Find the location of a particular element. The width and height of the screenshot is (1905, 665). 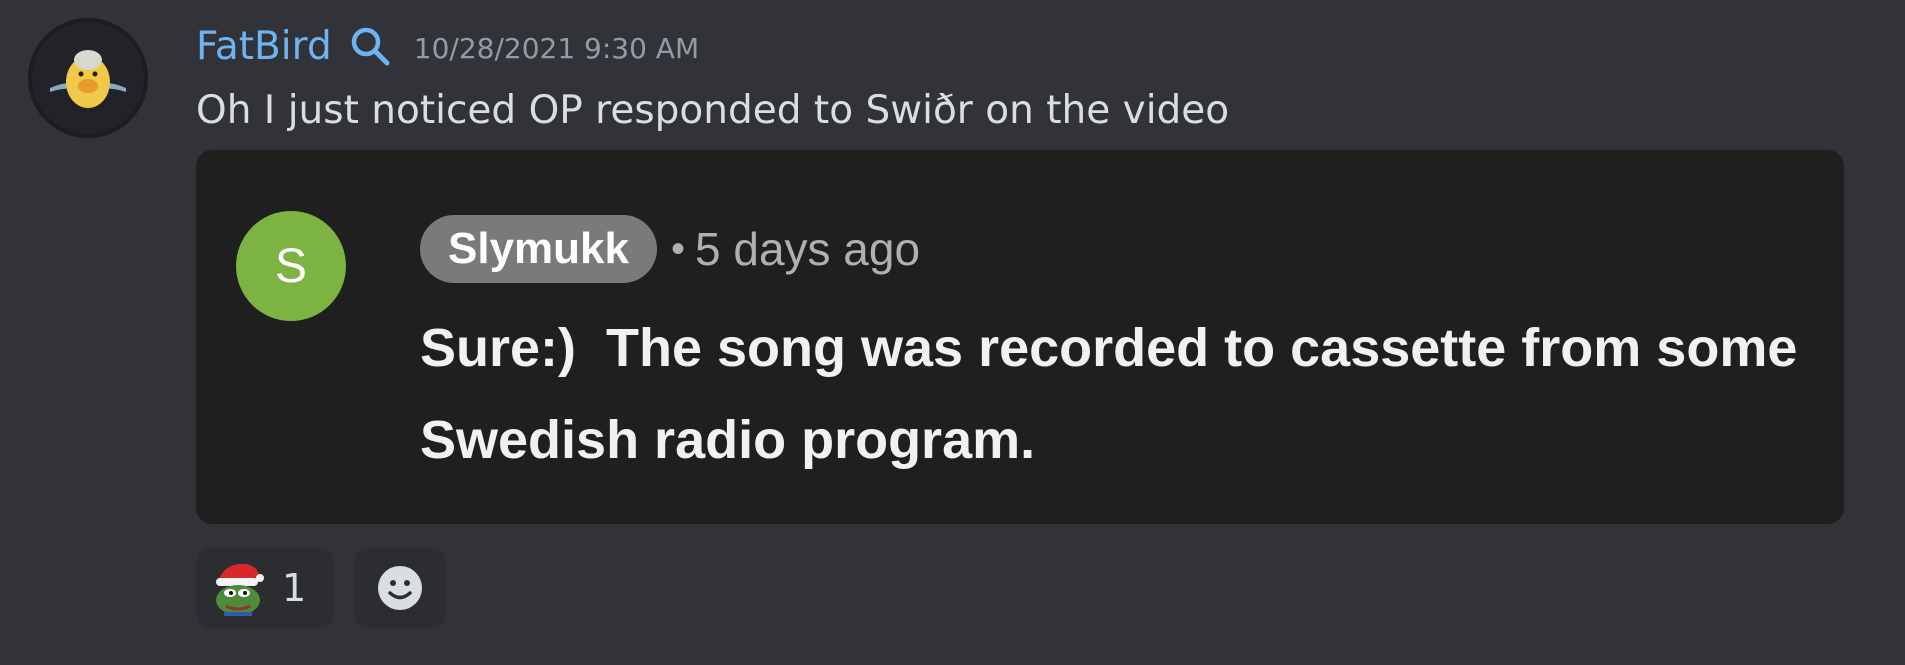

avatar-letter: S is located at coordinates (290, 266).